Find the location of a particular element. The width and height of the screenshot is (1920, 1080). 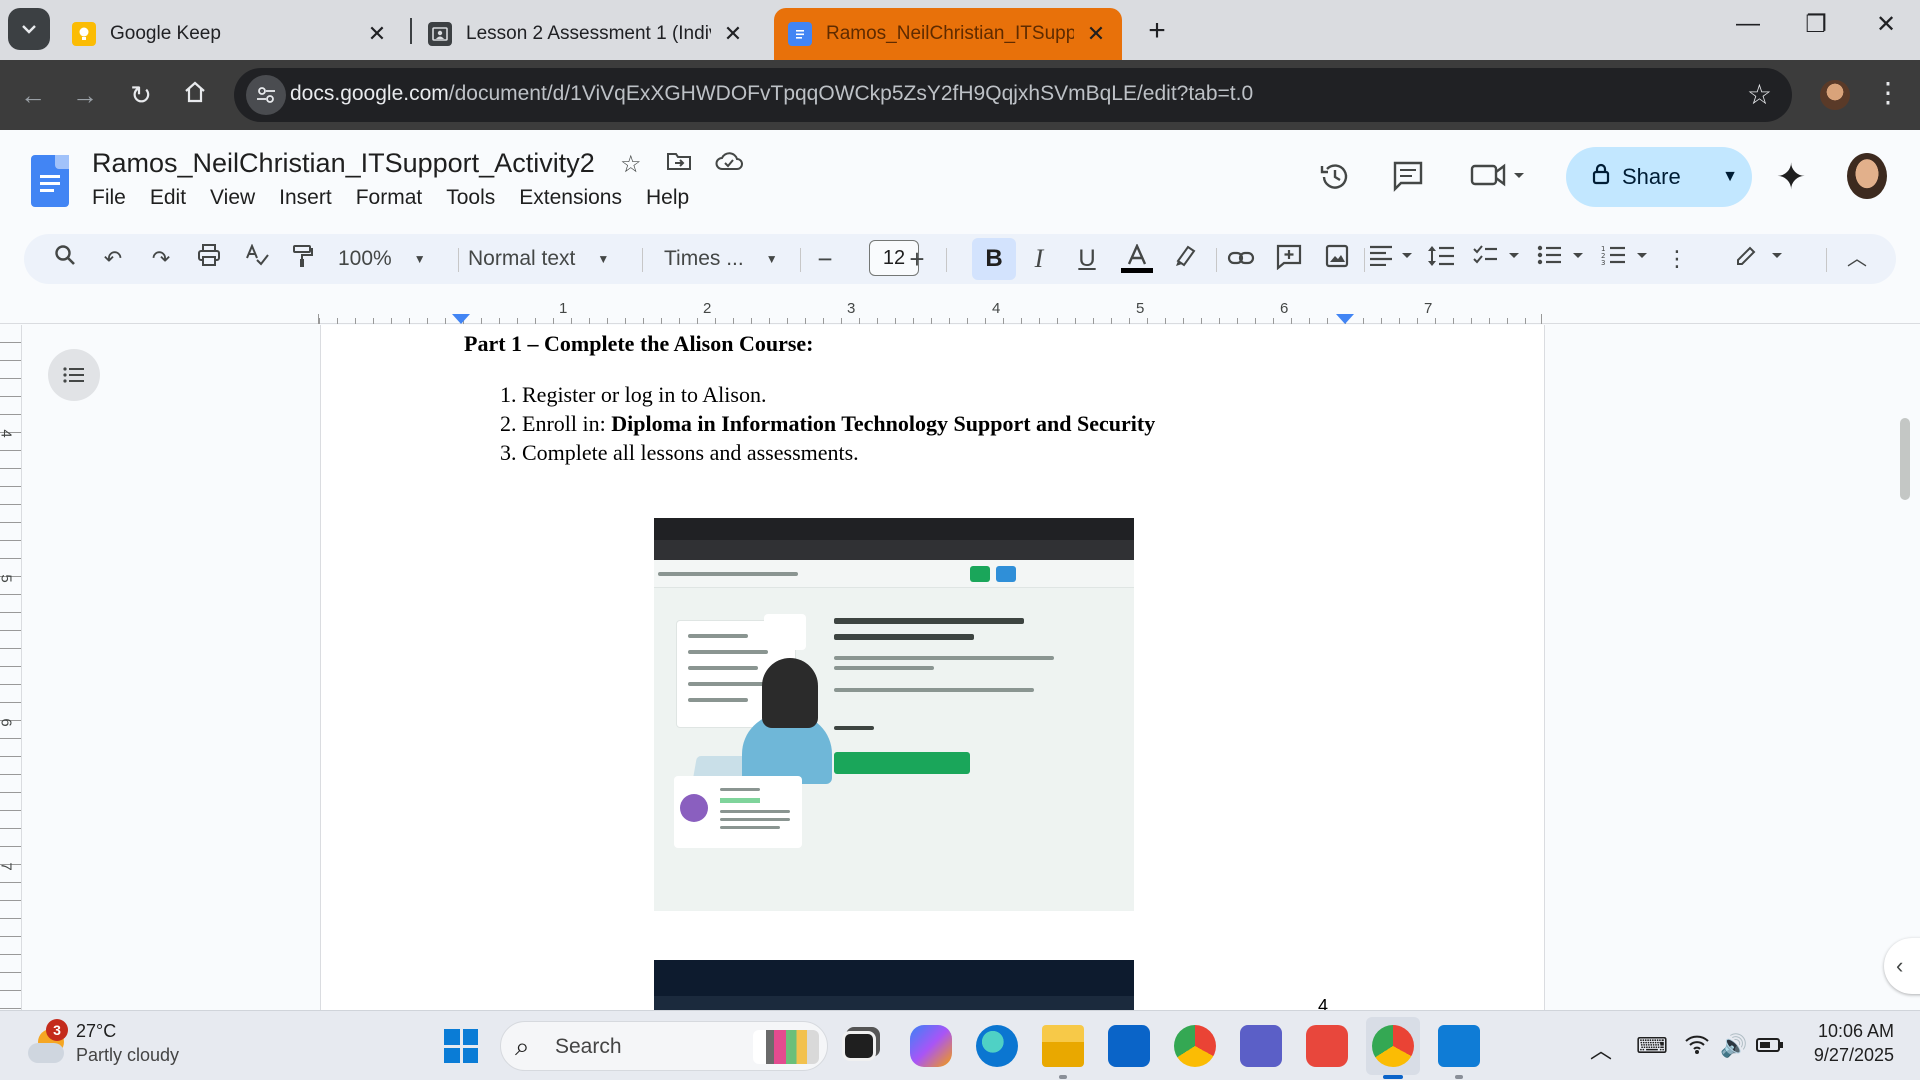

weather-condition: Partly cloudy is located at coordinates (127, 1055).